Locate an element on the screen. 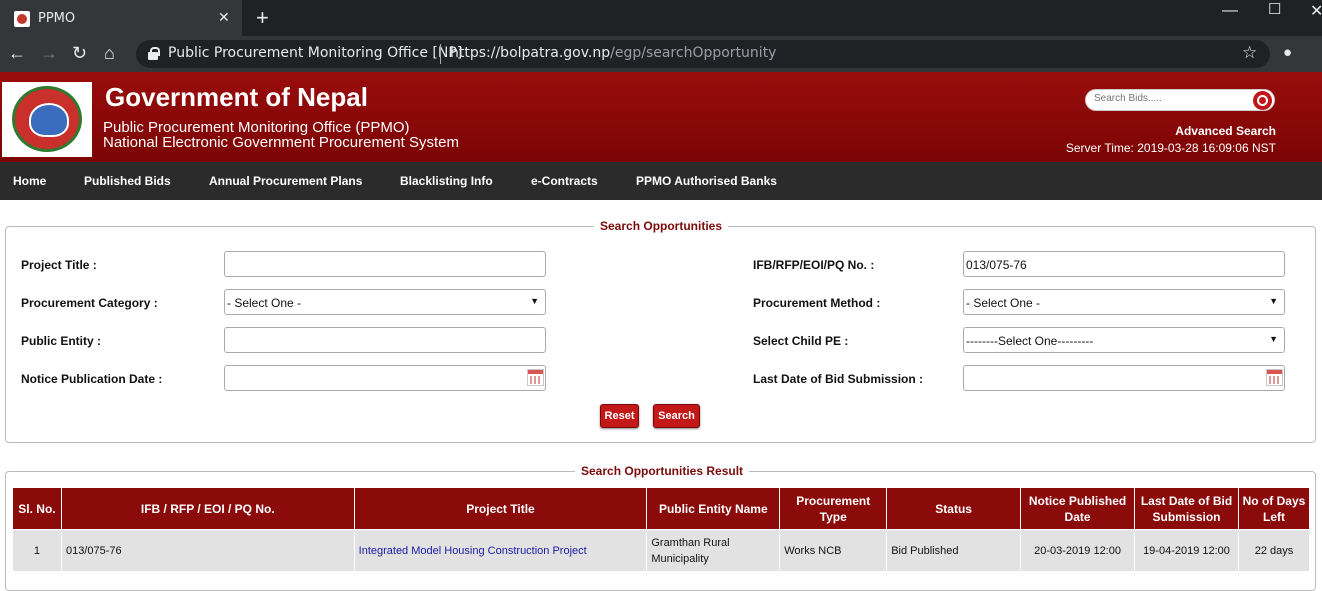 This screenshot has width=1322, height=591. browser-tab-bar: PPMO ✕ + — ☐ ✕ is located at coordinates (661, 18).